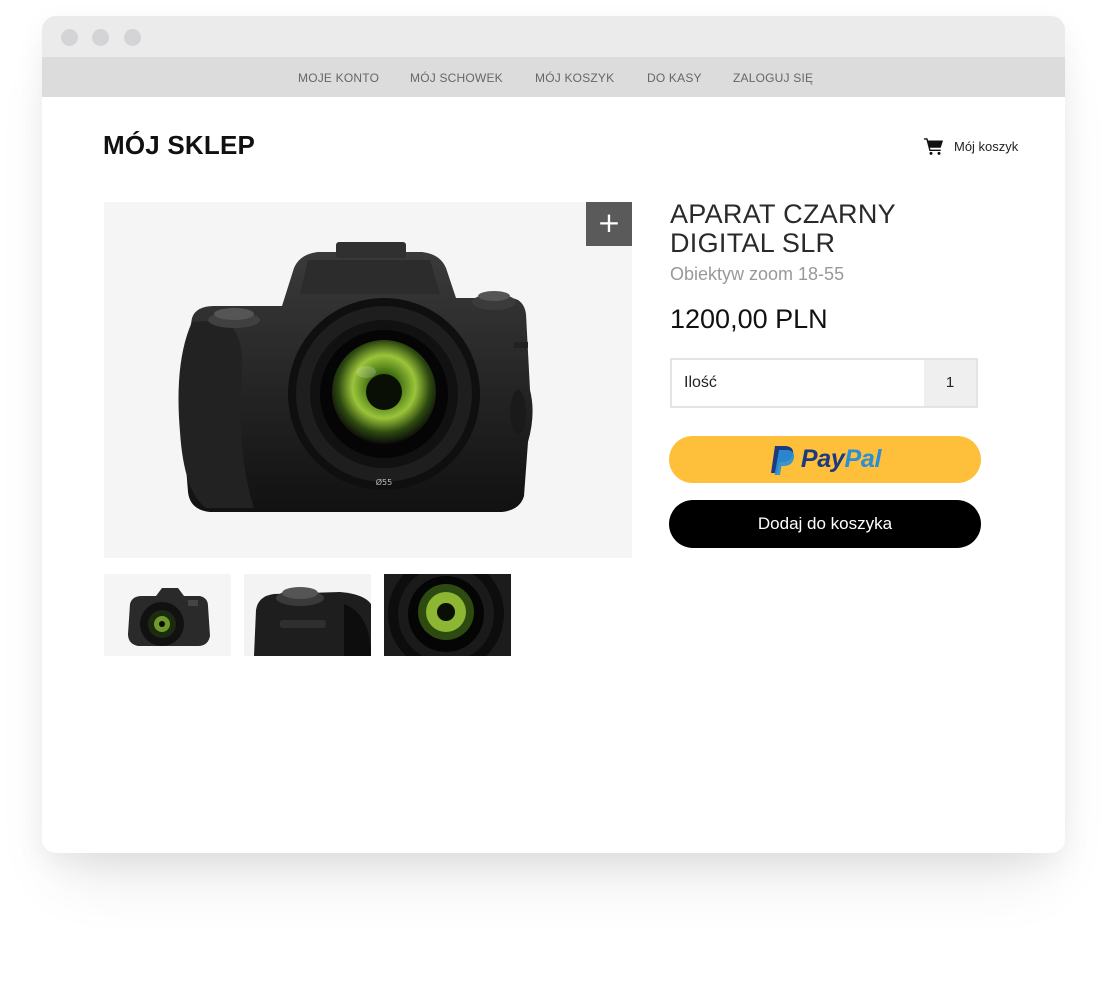 This screenshot has width=1104, height=986. Describe the element at coordinates (674, 78) in the screenshot. I see `nav-item-do-kasy: DO KASY` at that location.